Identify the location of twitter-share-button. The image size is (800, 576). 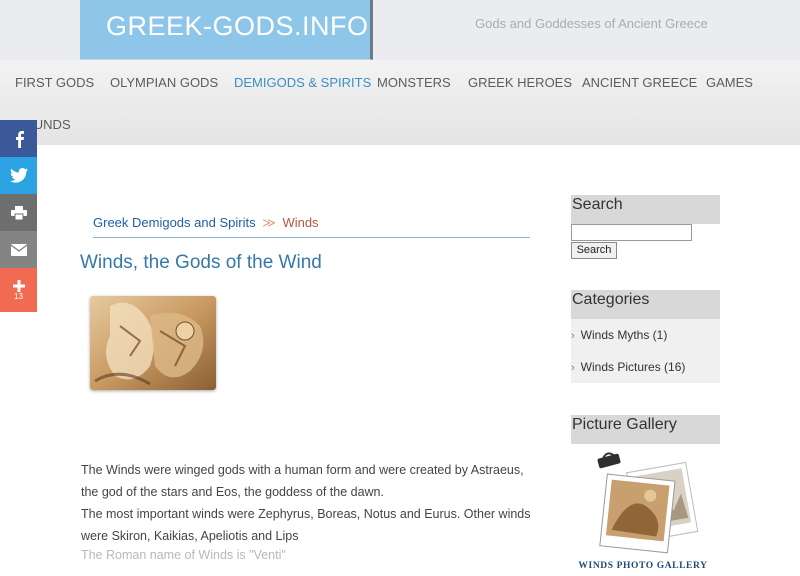
(18, 175).